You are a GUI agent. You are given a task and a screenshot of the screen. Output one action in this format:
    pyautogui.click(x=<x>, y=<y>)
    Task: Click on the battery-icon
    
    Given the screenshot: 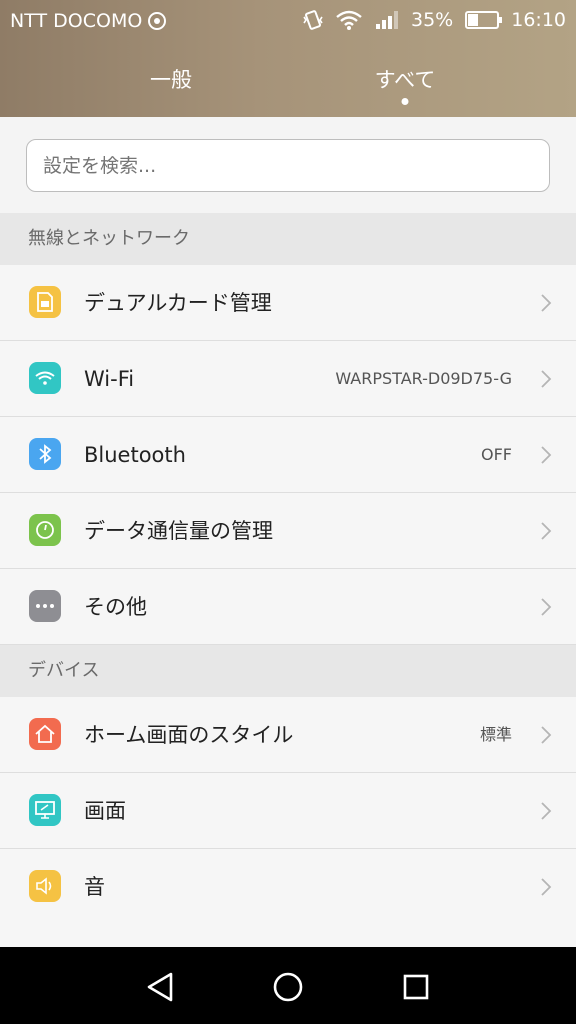 What is the action you would take?
    pyautogui.click(x=484, y=20)
    